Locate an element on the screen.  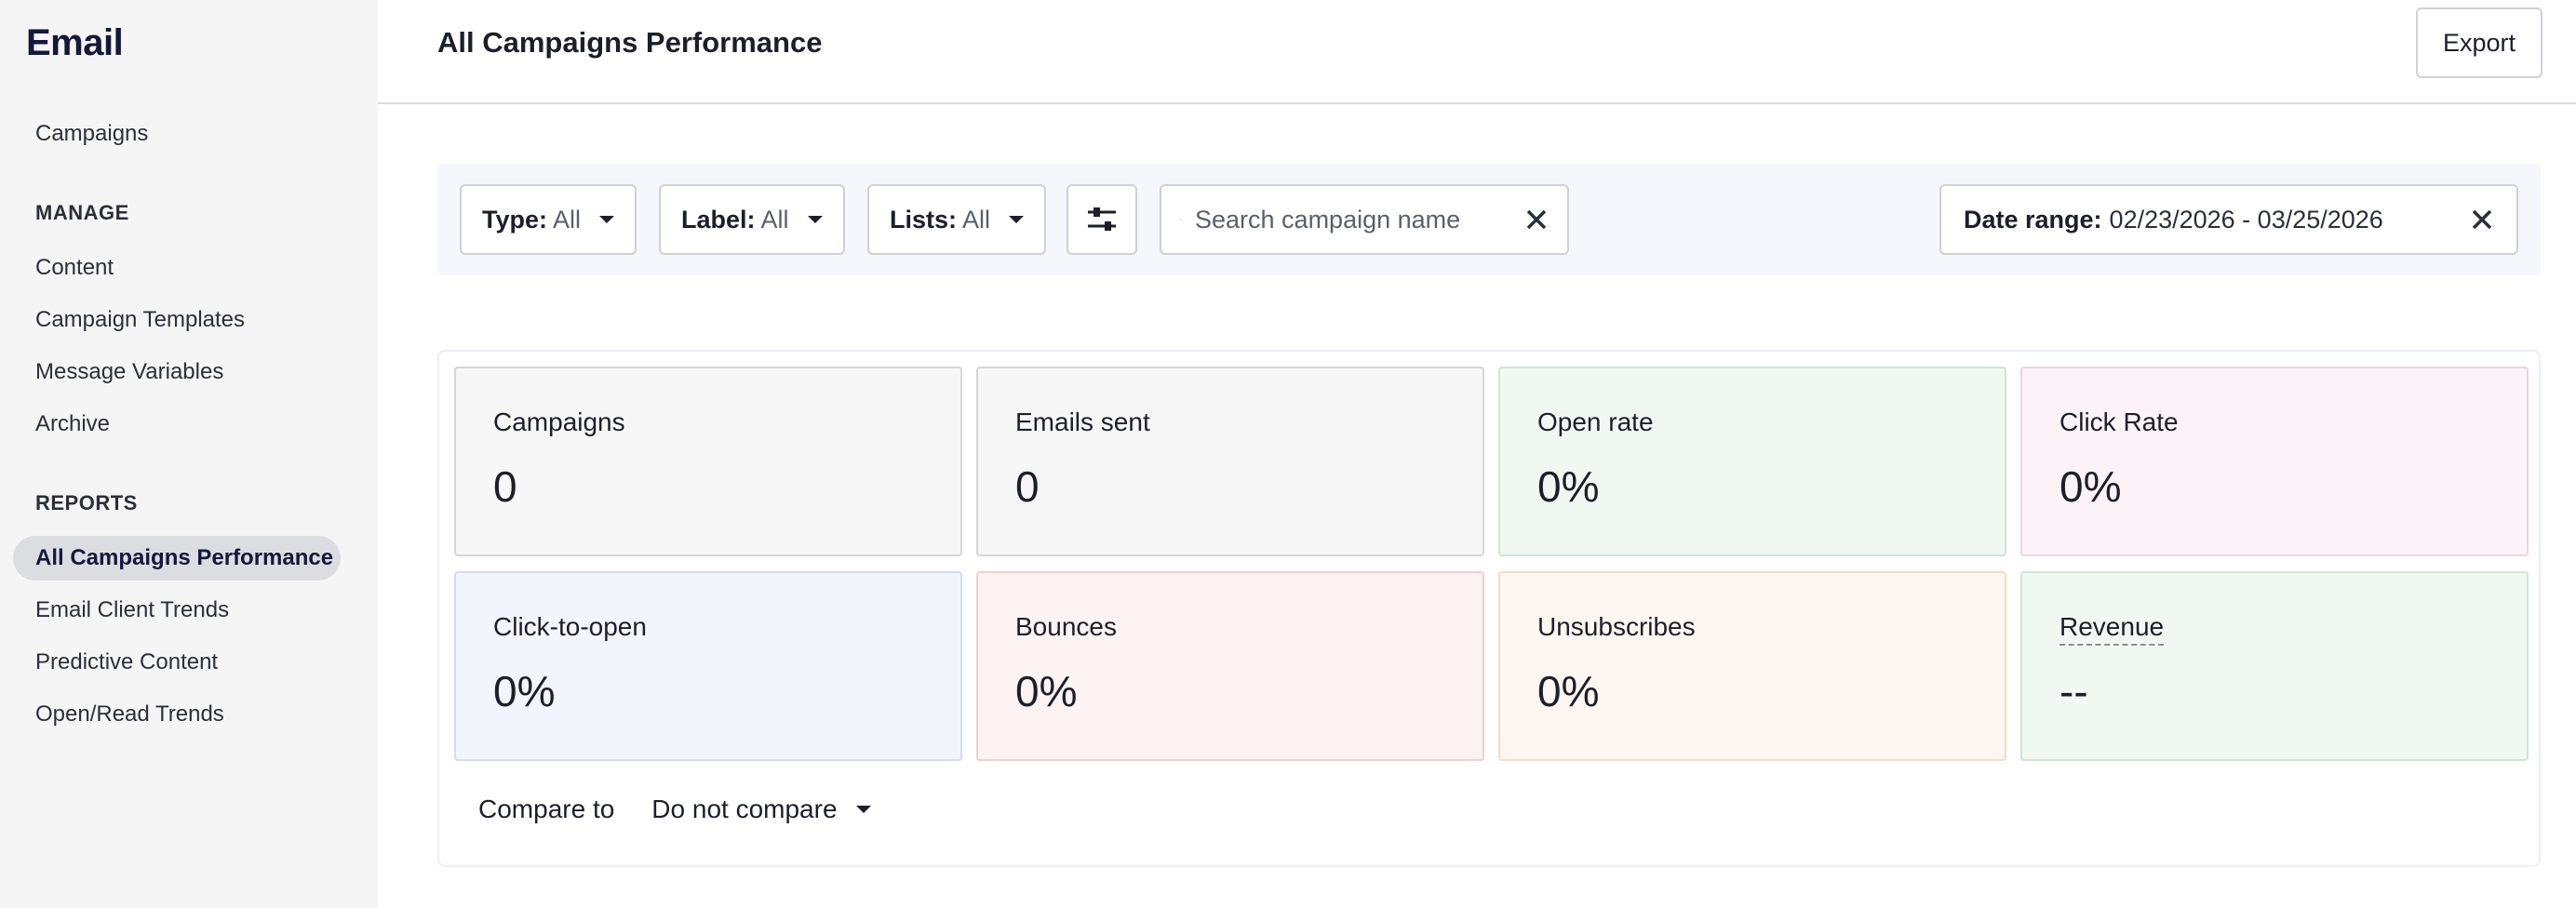
sidebar-heading-reports: REPORTS is located at coordinates (86, 502).